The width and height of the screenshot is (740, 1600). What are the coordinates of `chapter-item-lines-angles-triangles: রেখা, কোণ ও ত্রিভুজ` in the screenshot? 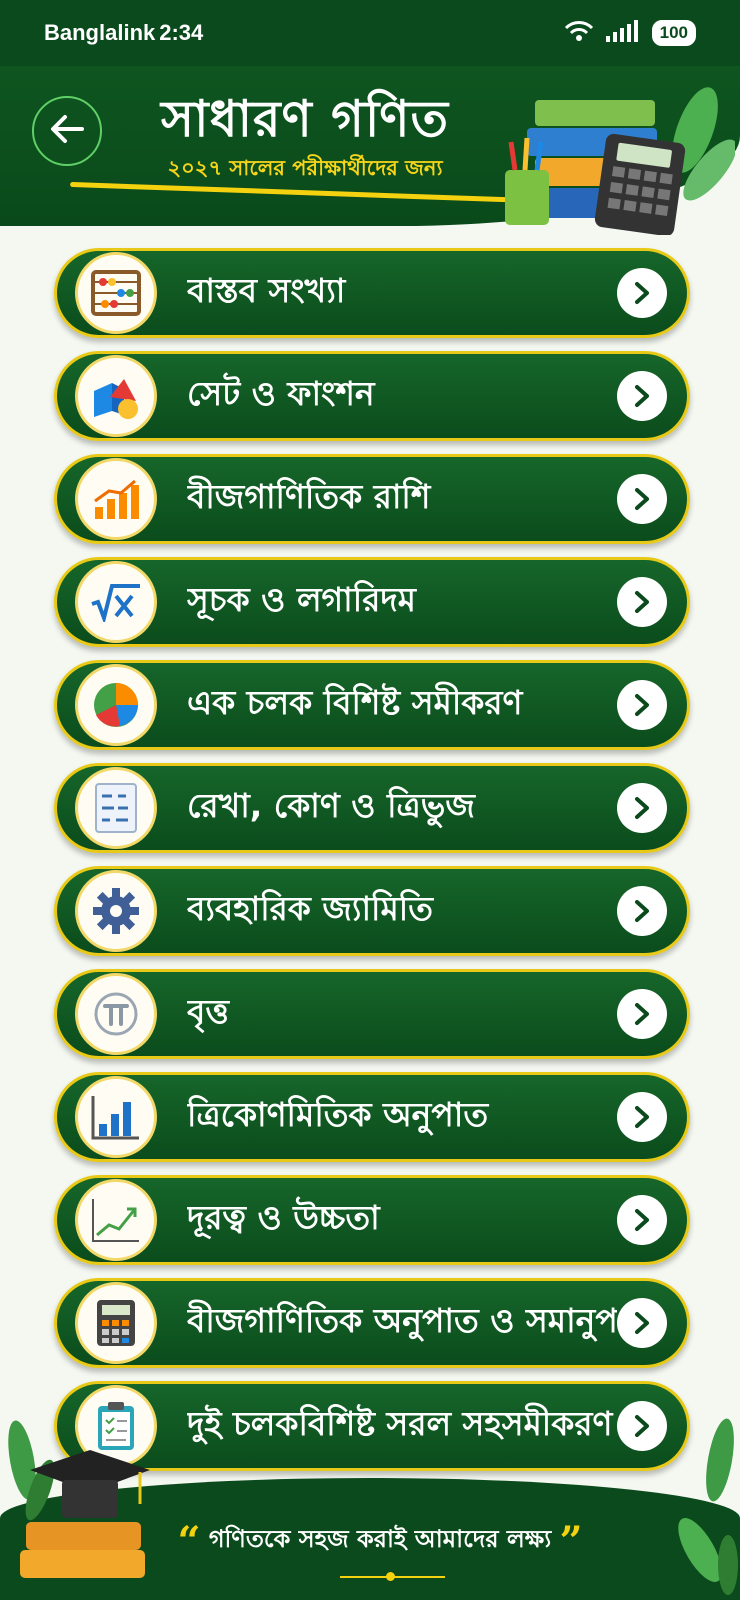 It's located at (372, 808).